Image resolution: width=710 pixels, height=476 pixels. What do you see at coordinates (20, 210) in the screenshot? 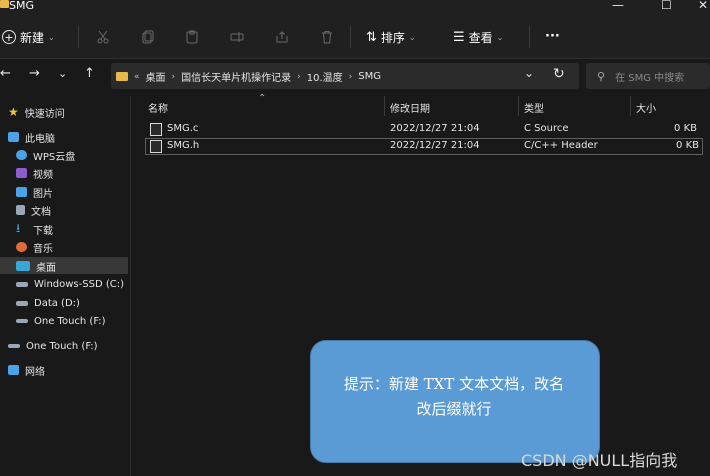
I see `document-icon` at bounding box center [20, 210].